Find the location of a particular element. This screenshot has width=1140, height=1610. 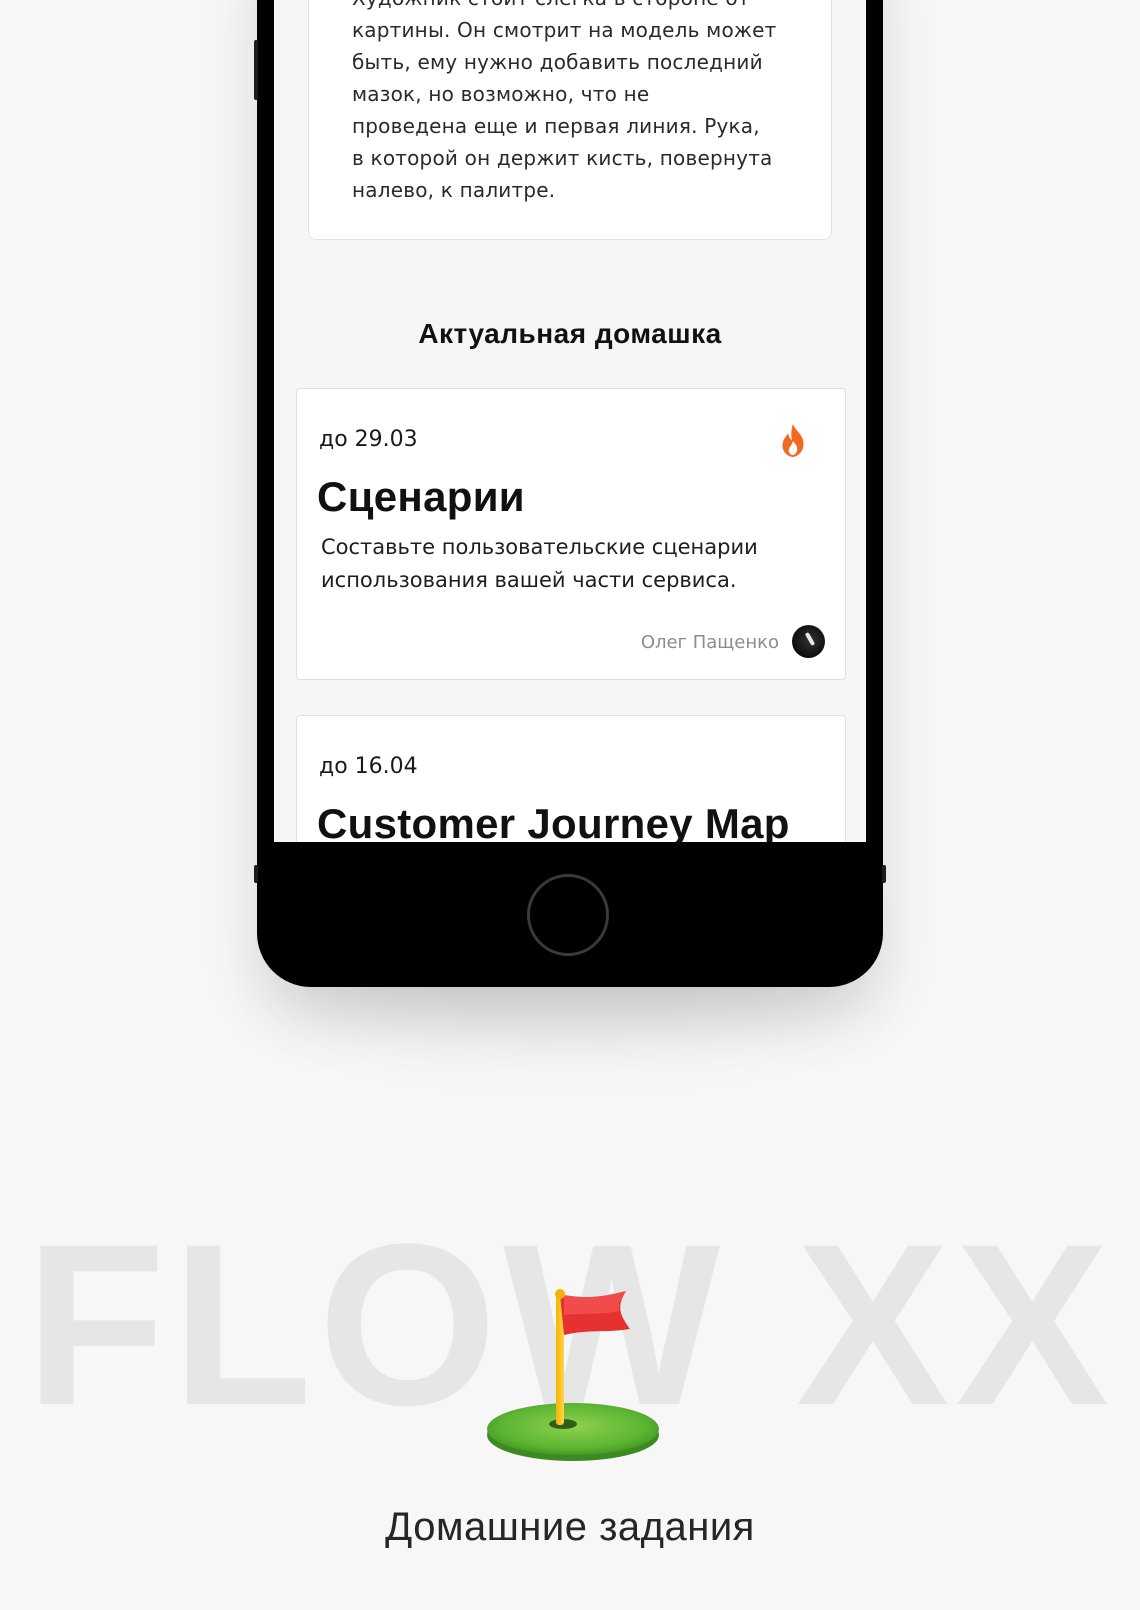

description-line: мазок, но возможно, что не is located at coordinates (501, 94).